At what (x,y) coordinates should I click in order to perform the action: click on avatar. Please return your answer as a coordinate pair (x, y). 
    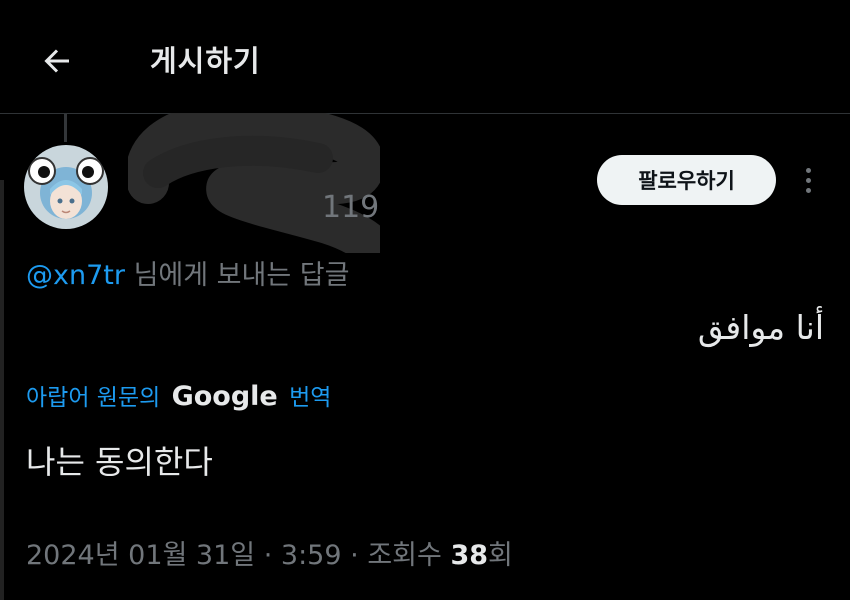
    Looking at the image, I should click on (66, 187).